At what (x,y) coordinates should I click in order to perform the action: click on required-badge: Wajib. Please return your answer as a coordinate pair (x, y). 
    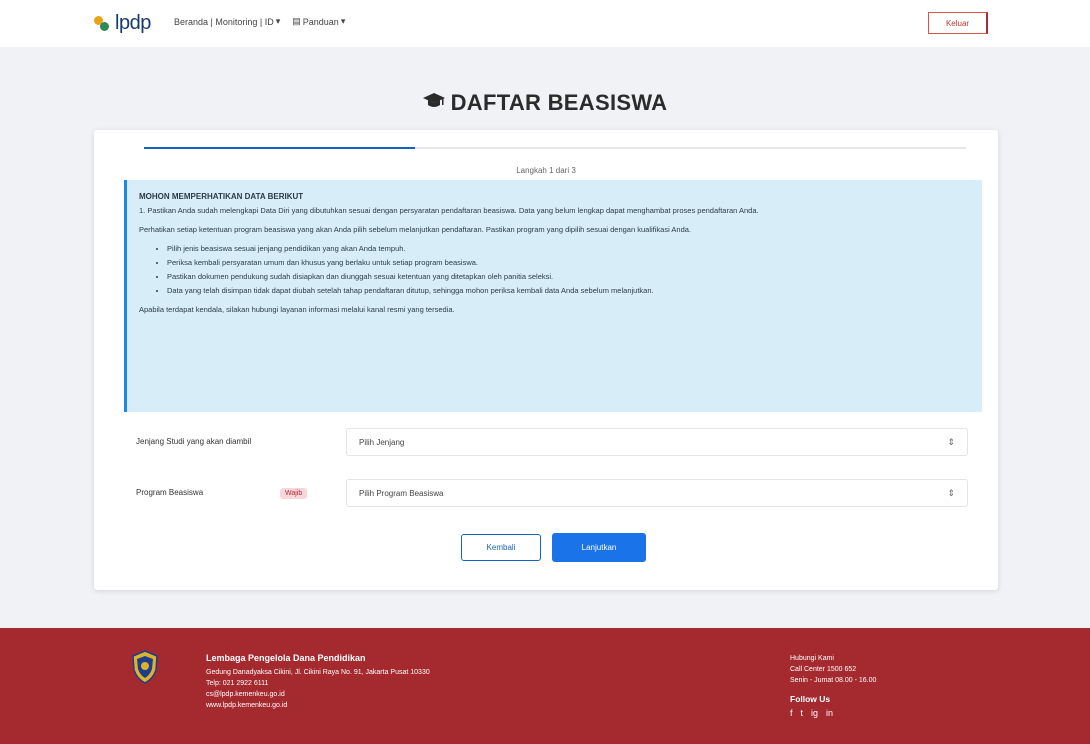
    Looking at the image, I should click on (294, 493).